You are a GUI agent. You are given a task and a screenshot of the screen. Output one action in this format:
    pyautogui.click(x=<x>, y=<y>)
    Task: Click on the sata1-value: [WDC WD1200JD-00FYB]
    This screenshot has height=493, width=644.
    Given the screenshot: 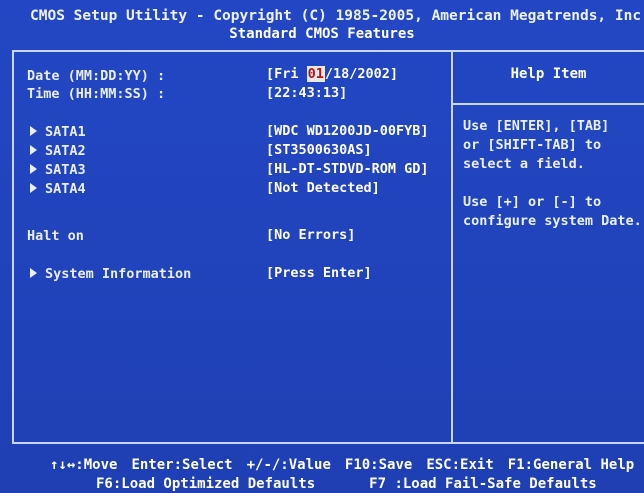 What is the action you would take?
    pyautogui.click(x=347, y=131)
    